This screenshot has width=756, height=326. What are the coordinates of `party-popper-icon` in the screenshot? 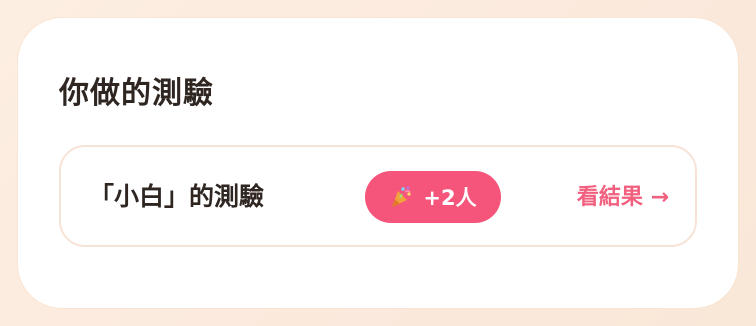 It's located at (401, 197).